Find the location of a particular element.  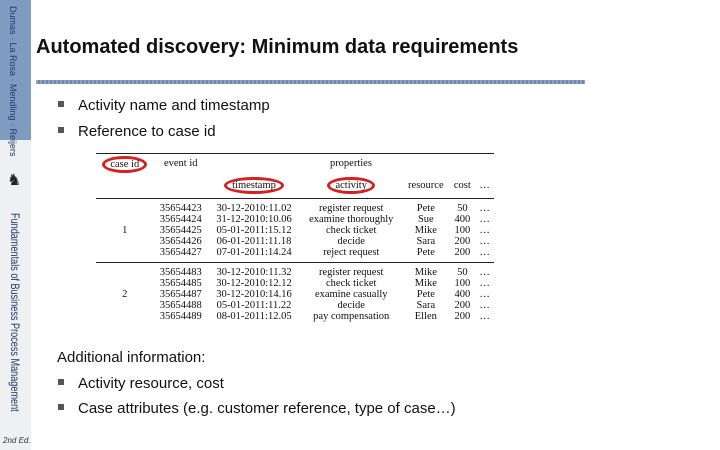

authors: Dumas · La Rosa · Mendling · Reijers is located at coordinates (13, 81).